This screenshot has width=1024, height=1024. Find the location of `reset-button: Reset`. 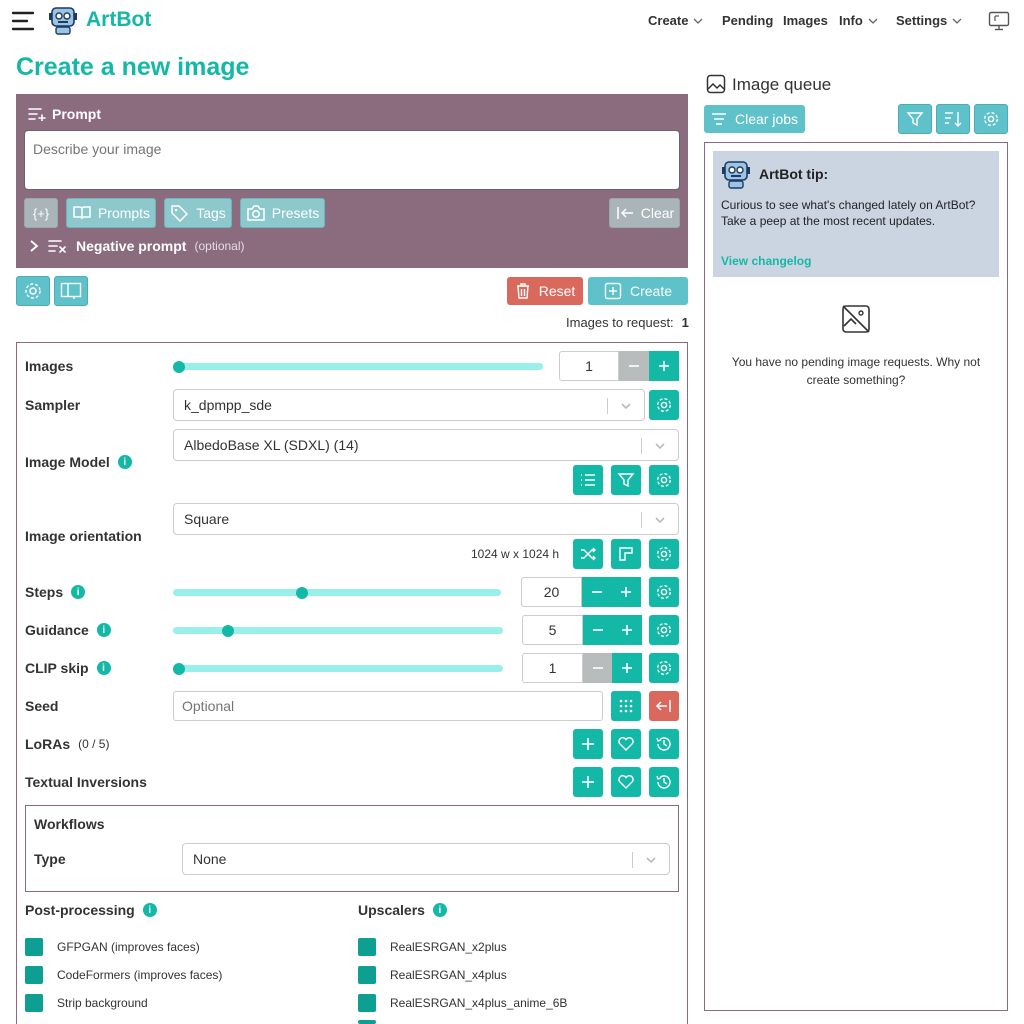

reset-button: Reset is located at coordinates (545, 291).